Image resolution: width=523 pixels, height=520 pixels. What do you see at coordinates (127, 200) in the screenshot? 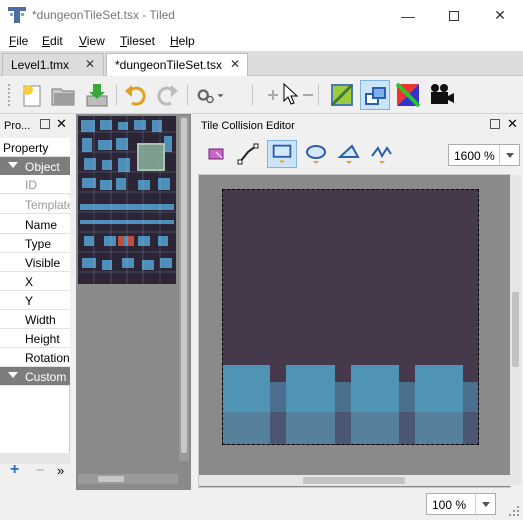
I see `tileset-image` at bounding box center [127, 200].